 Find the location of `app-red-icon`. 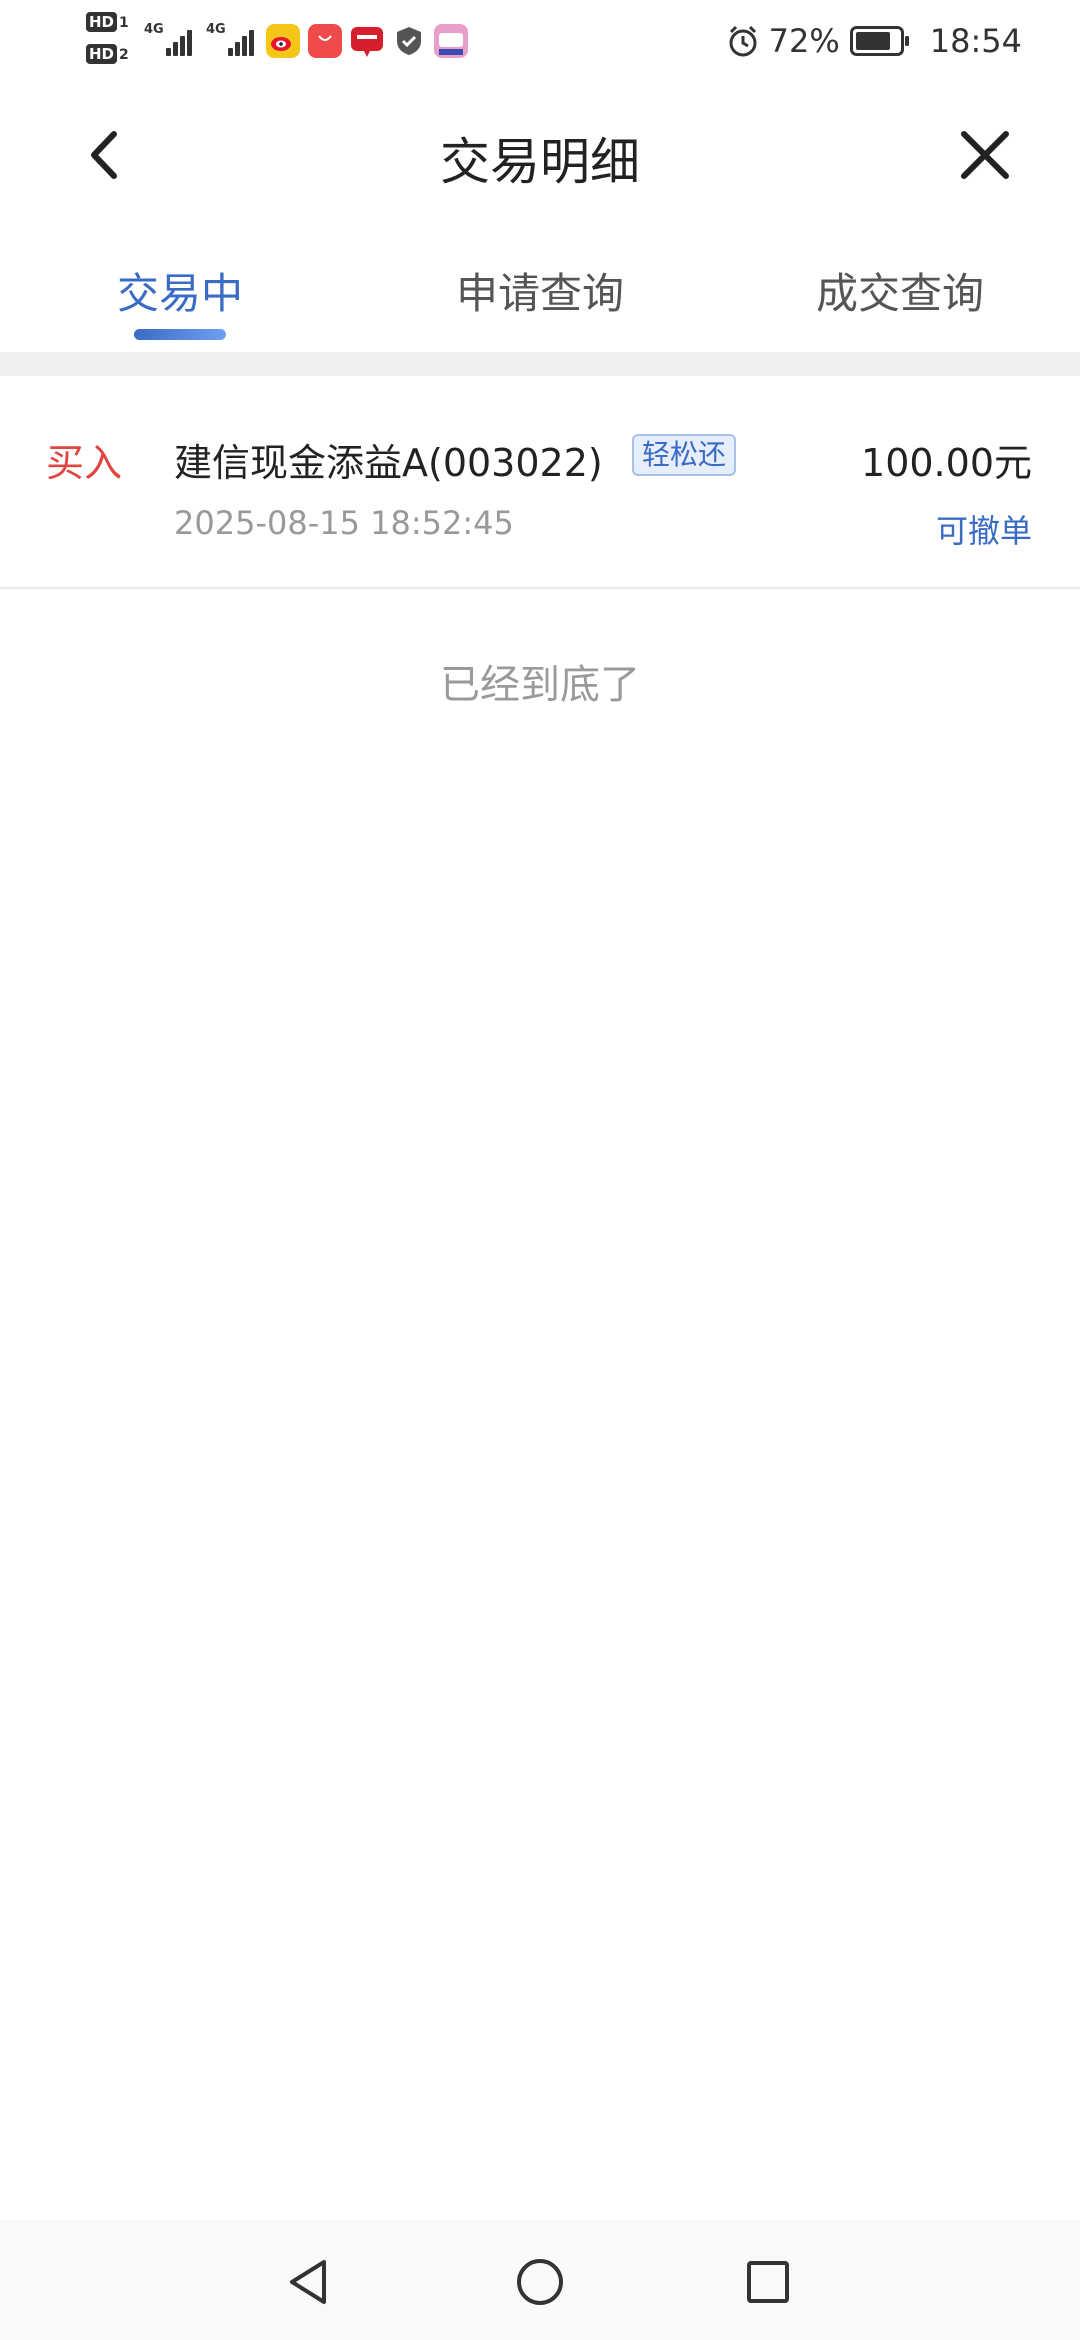

app-red-icon is located at coordinates (367, 42).